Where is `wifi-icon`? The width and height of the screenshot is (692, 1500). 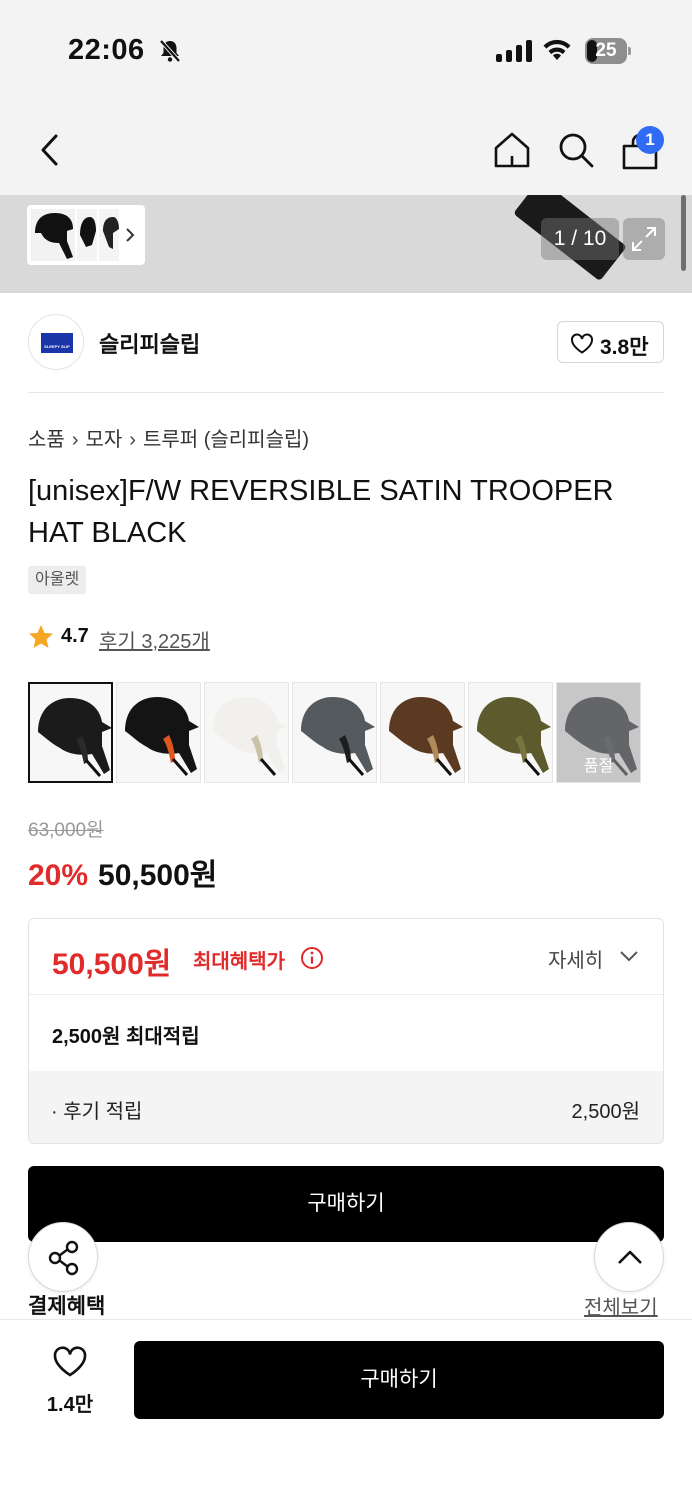
wifi-icon is located at coordinates (557, 49).